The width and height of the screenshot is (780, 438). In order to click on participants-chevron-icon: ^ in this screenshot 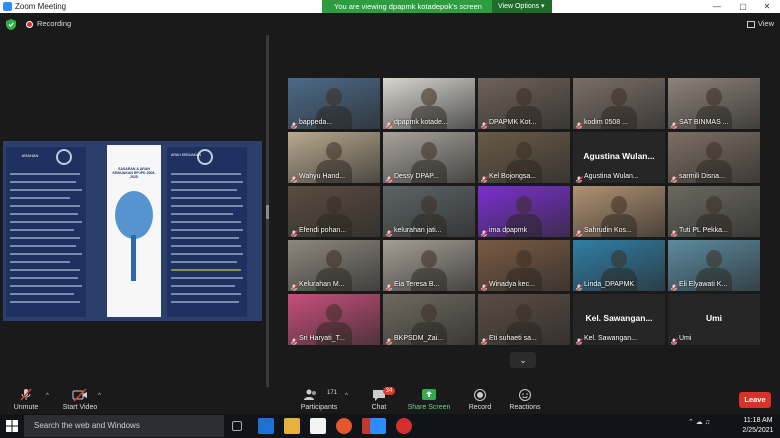, I will do `click(346, 396)`.